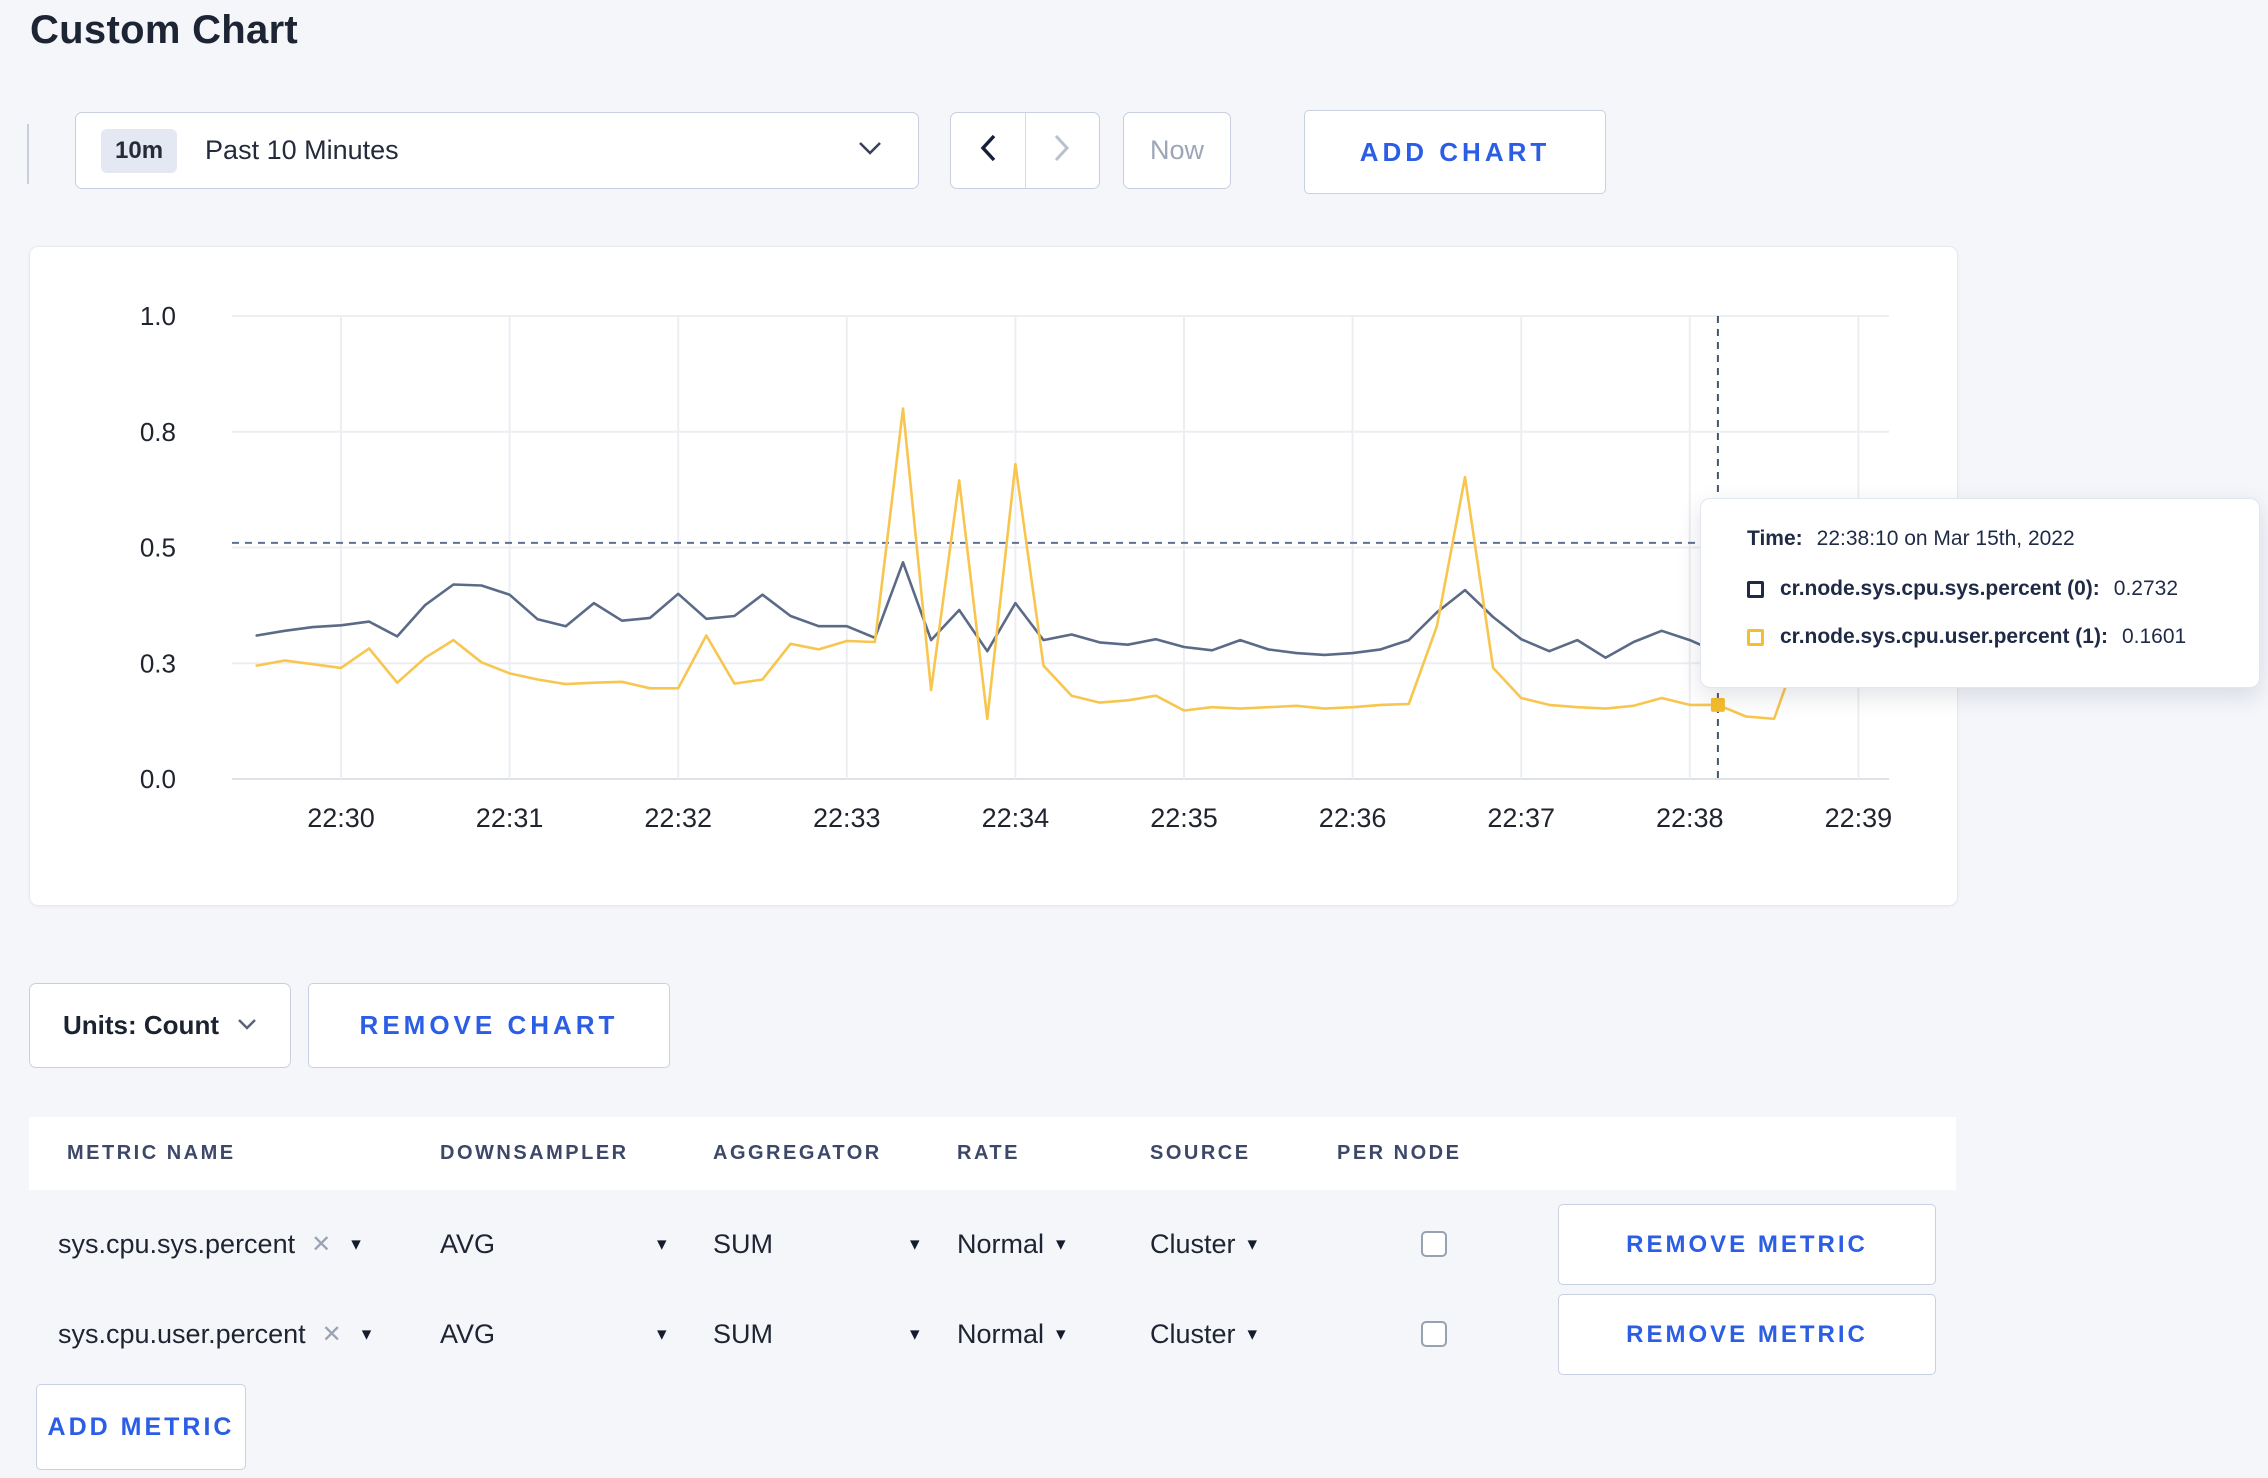  Describe the element at coordinates (2154, 636) in the screenshot. I see `tooltip-series-value: 0.1601` at that location.